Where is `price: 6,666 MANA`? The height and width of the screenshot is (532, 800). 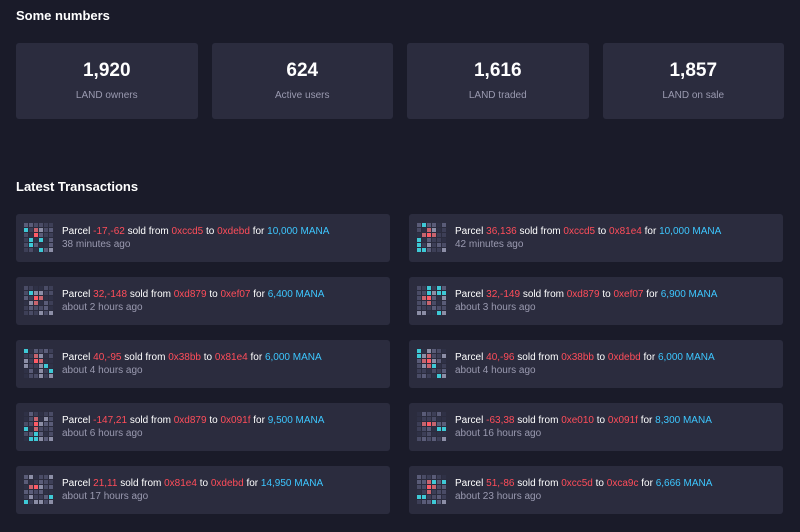 price: 6,666 MANA is located at coordinates (684, 483).